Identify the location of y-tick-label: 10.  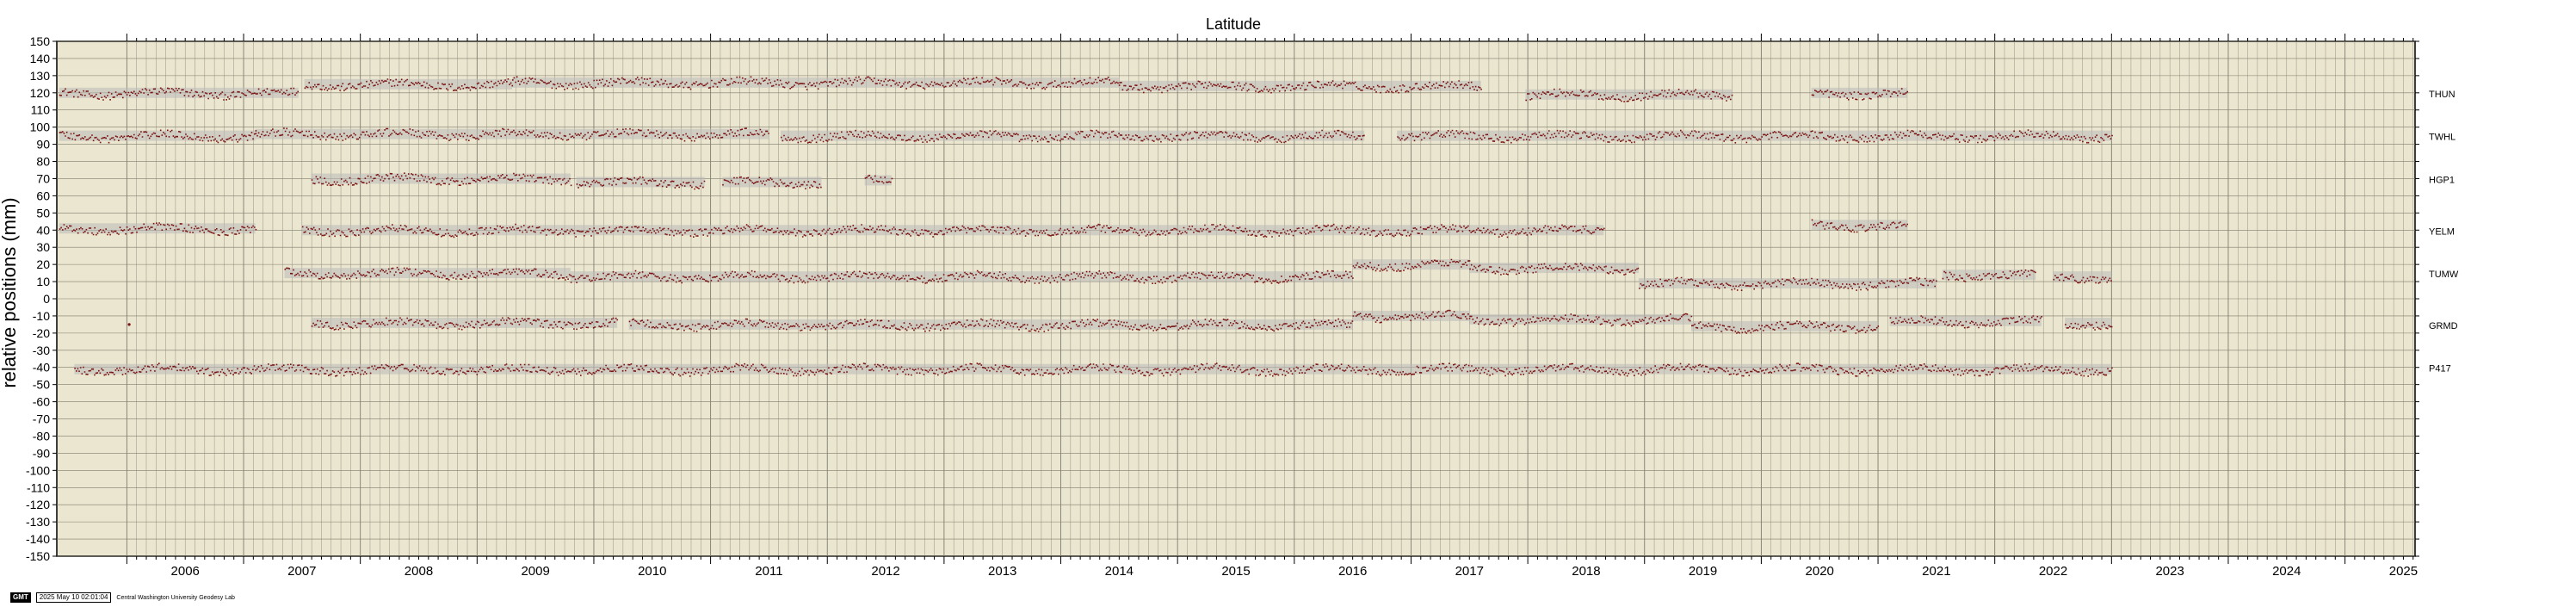
(43, 281).